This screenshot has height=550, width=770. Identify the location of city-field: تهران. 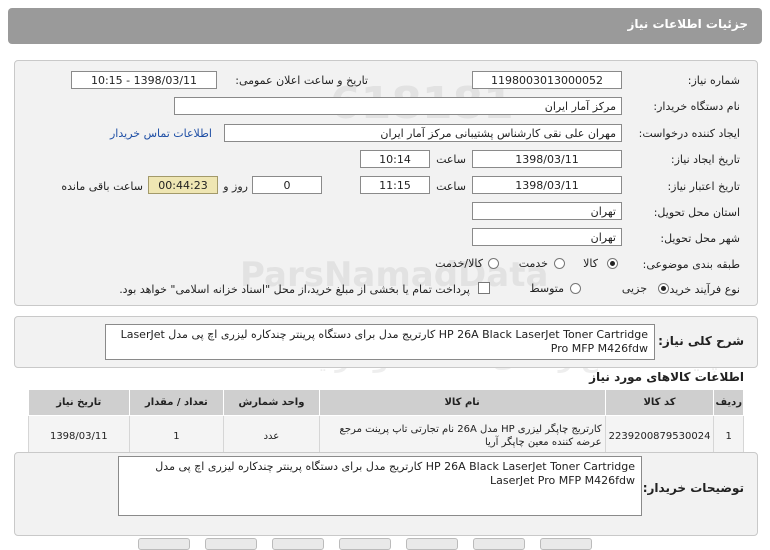
(547, 237).